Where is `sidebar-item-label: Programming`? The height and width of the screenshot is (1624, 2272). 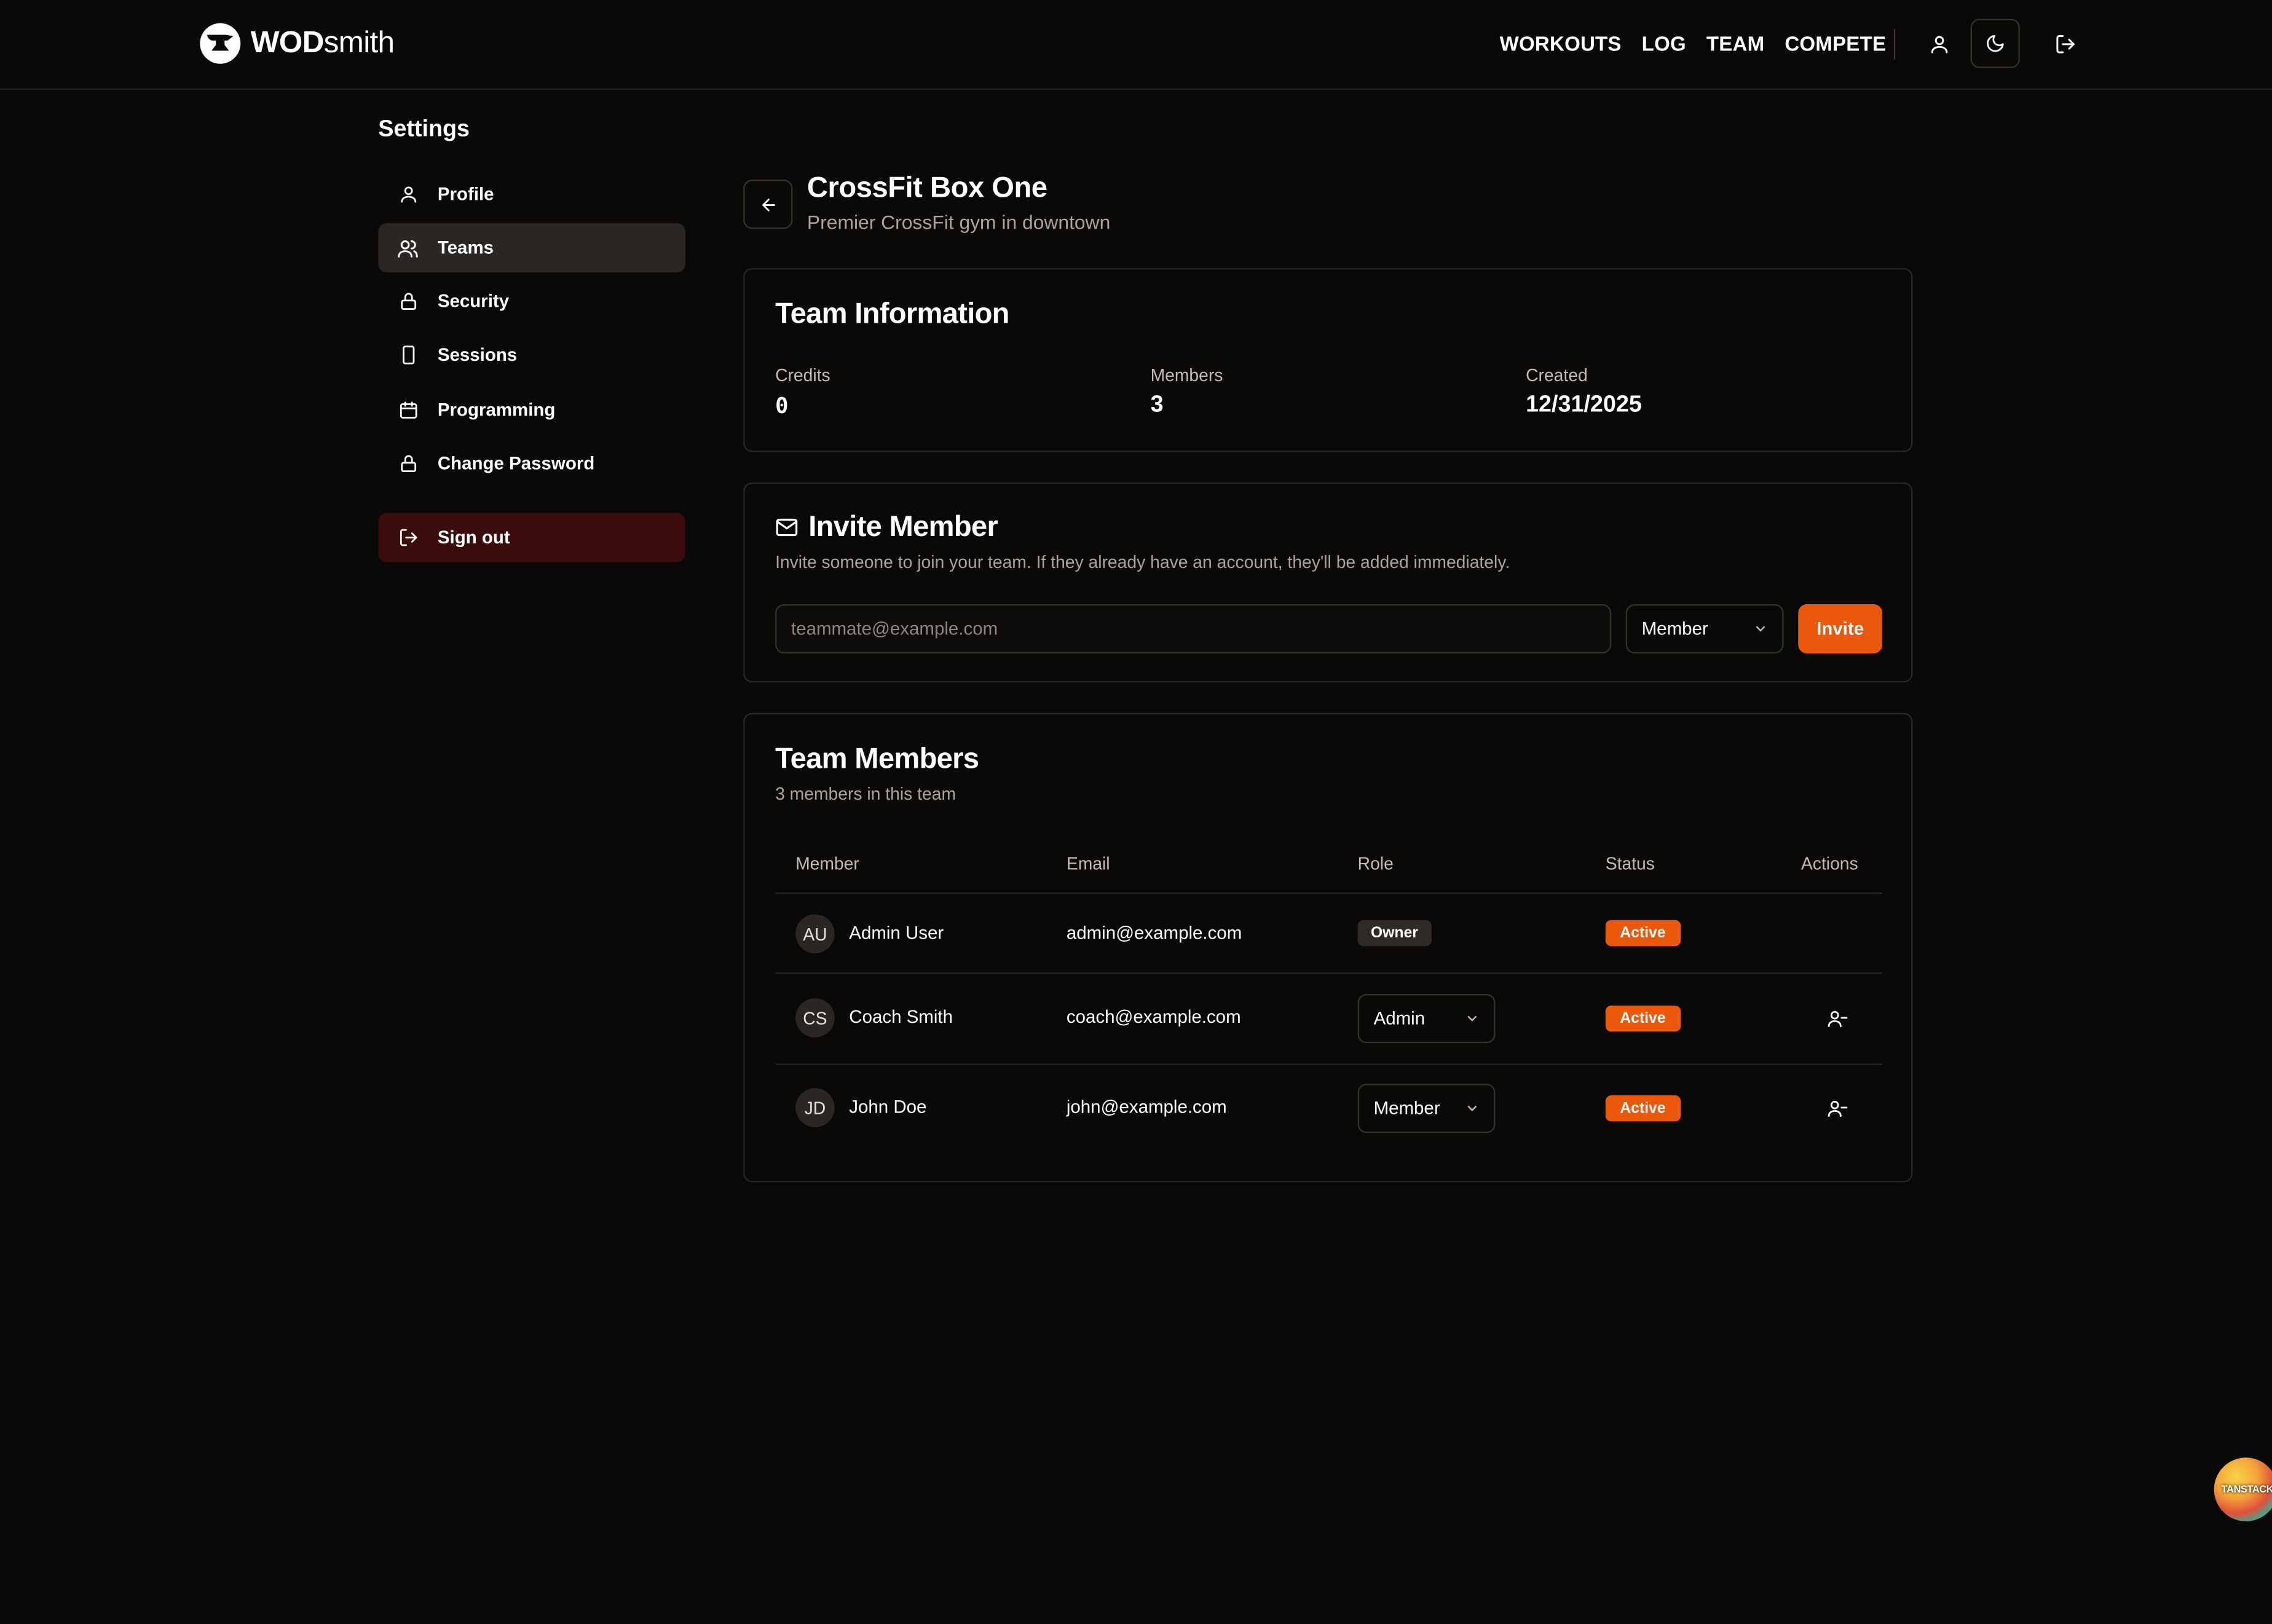
sidebar-item-label: Programming is located at coordinates (496, 410).